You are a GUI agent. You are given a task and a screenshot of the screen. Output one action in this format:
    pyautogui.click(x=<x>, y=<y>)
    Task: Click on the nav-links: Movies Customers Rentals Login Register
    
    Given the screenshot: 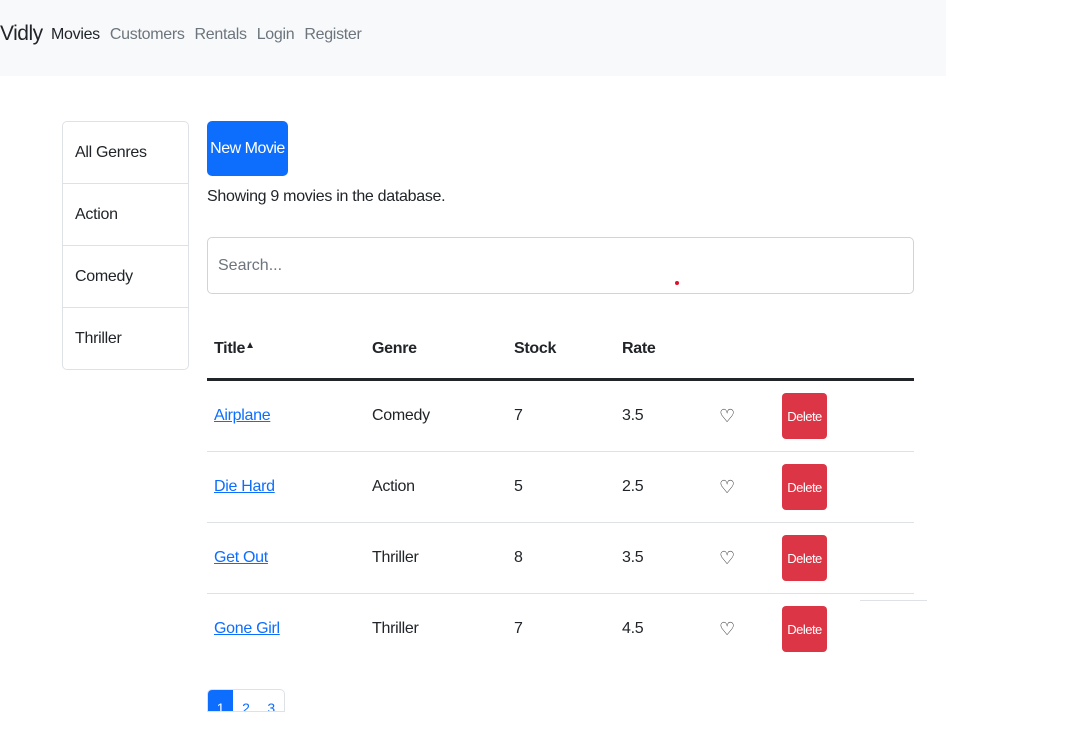 What is the action you would take?
    pyautogui.click(x=206, y=35)
    